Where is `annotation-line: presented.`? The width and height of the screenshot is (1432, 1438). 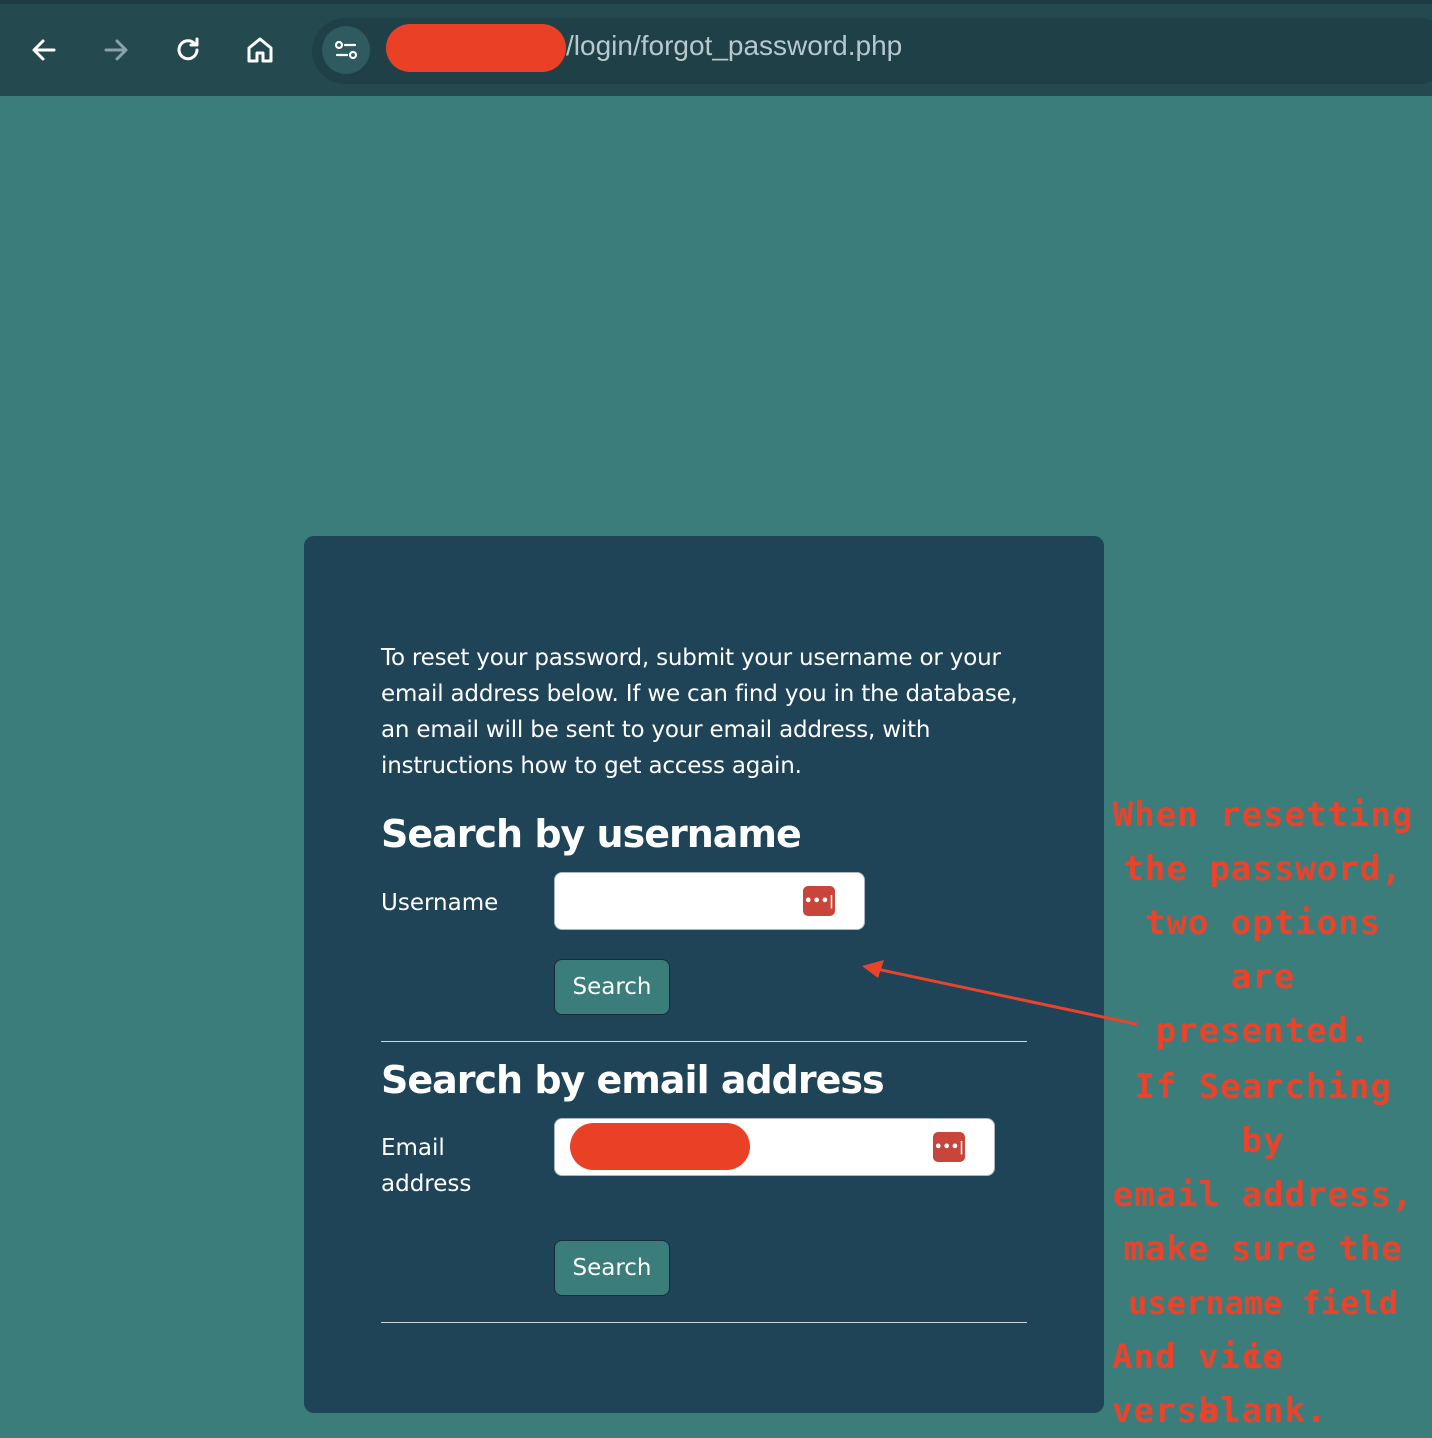 annotation-line: presented. is located at coordinates (1263, 1031).